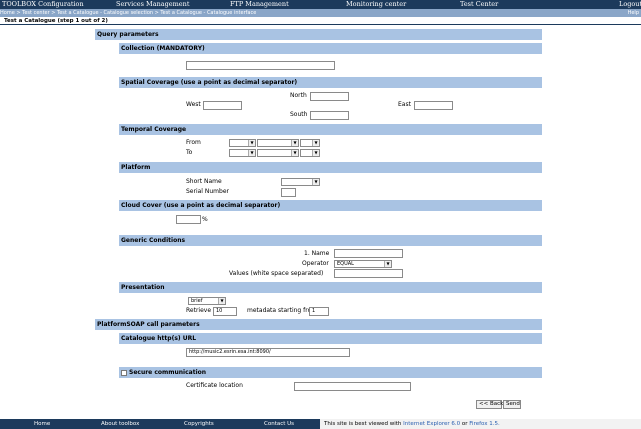 The image size is (641, 429). What do you see at coordinates (299, 114) in the screenshot?
I see `south-label: South` at bounding box center [299, 114].